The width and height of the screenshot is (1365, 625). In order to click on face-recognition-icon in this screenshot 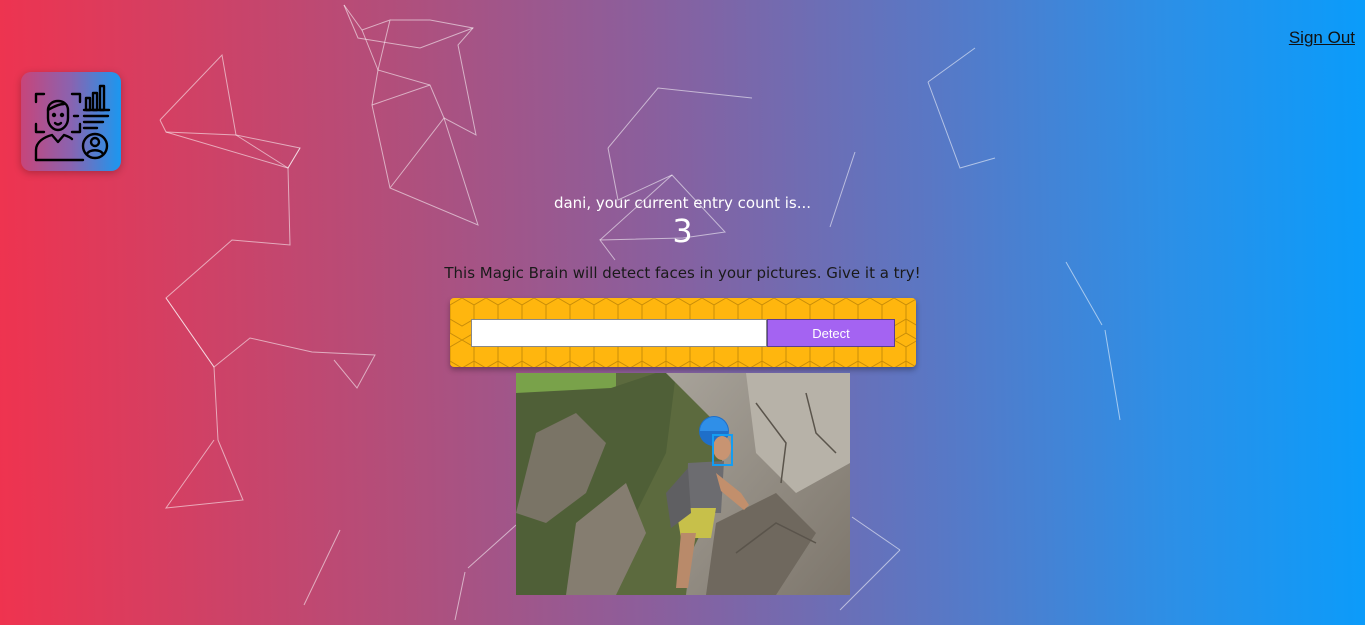, I will do `click(72, 123)`.